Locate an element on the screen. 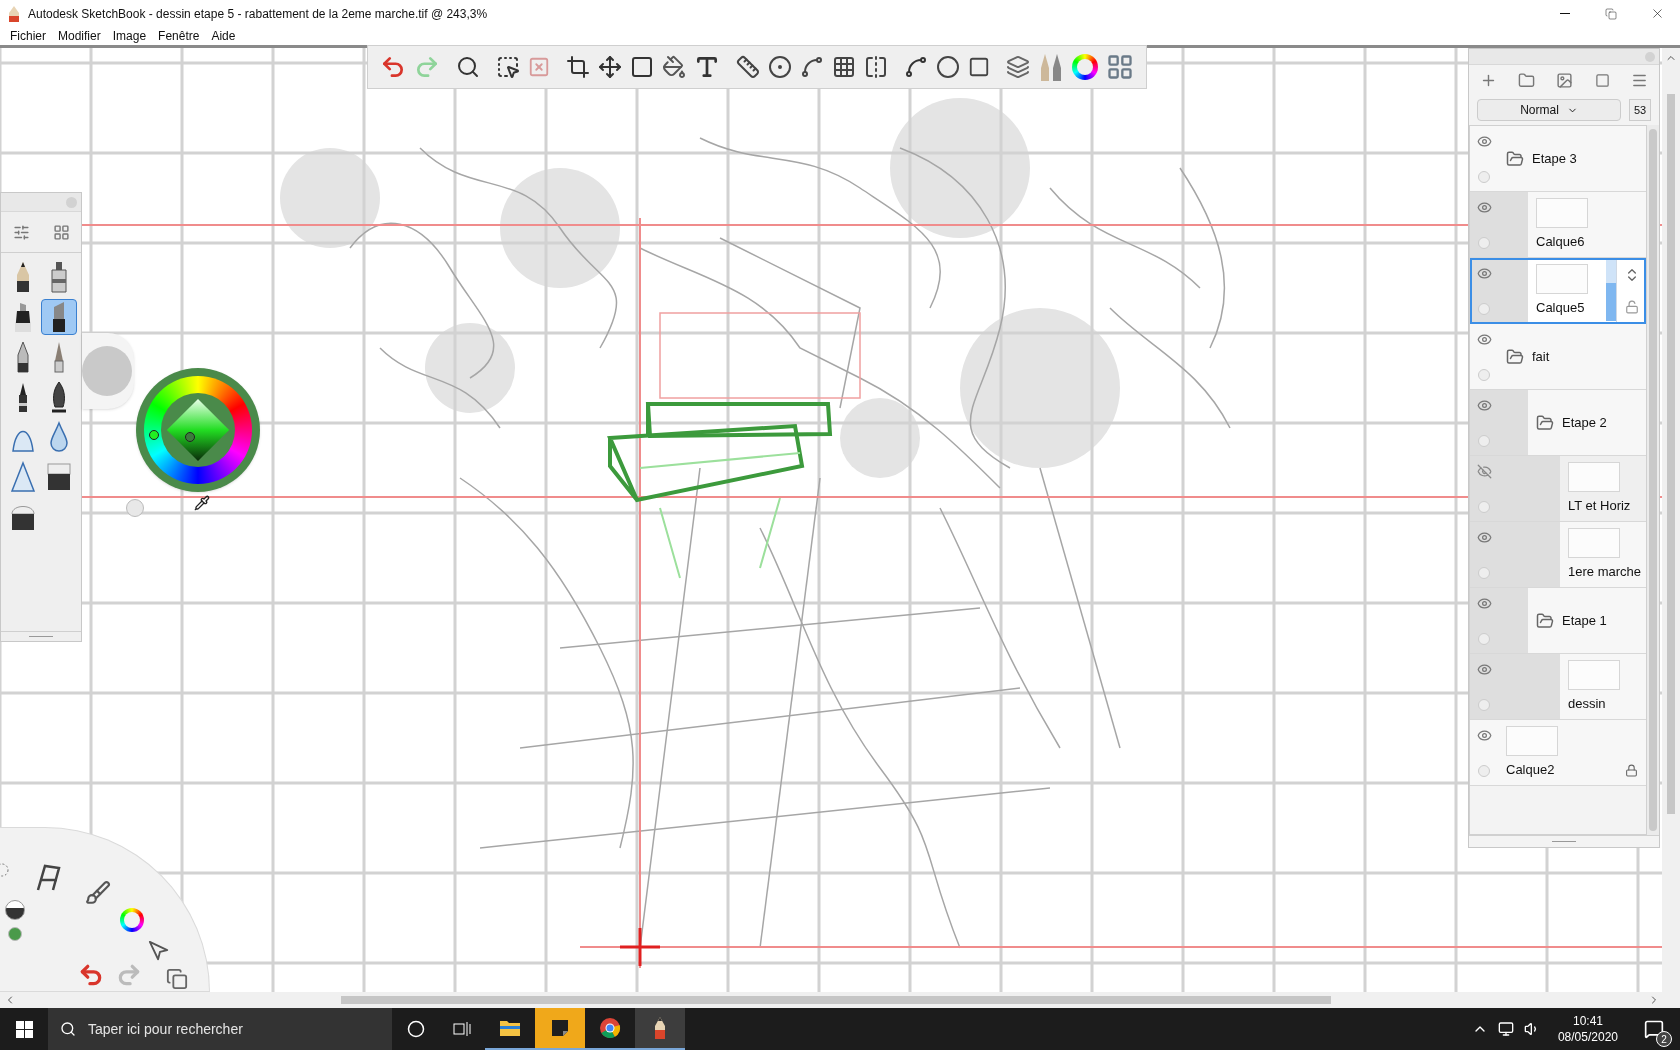  windows-logo-icon is located at coordinates (24, 1029).